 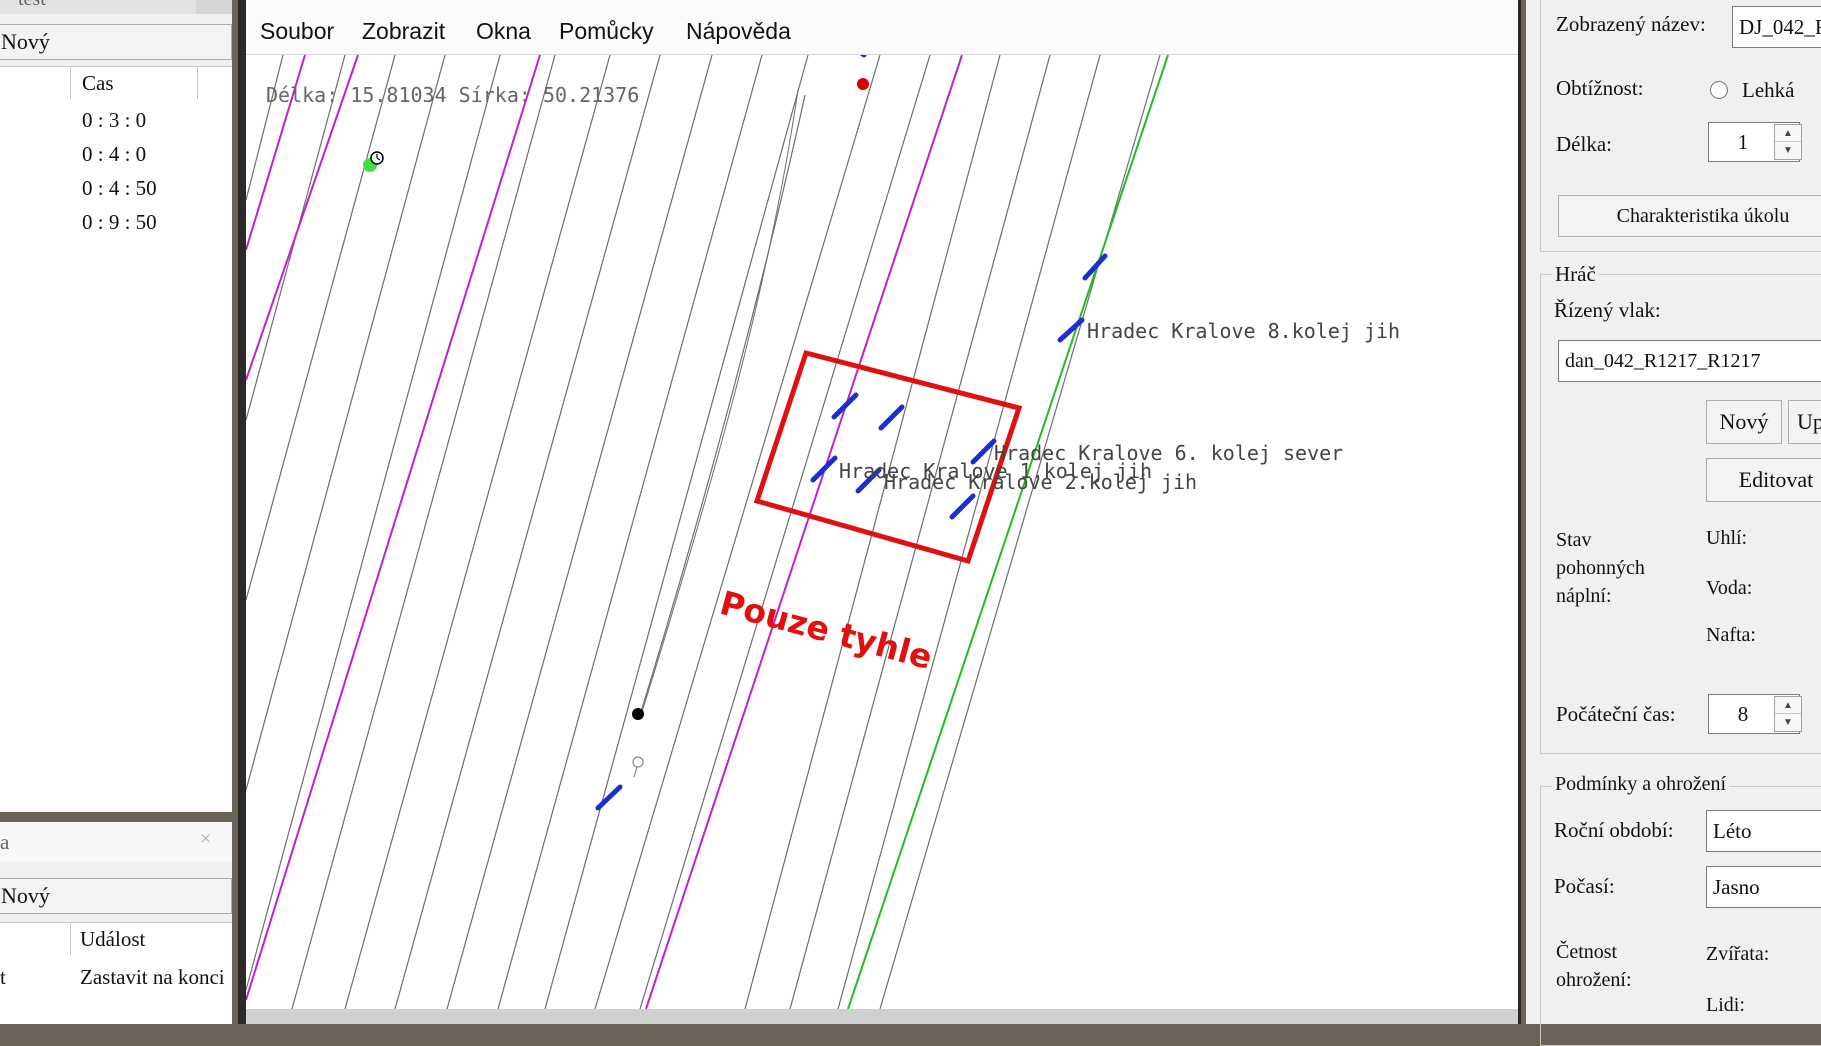 What do you see at coordinates (205, 839) in the screenshot?
I see `close-icon: ×` at bounding box center [205, 839].